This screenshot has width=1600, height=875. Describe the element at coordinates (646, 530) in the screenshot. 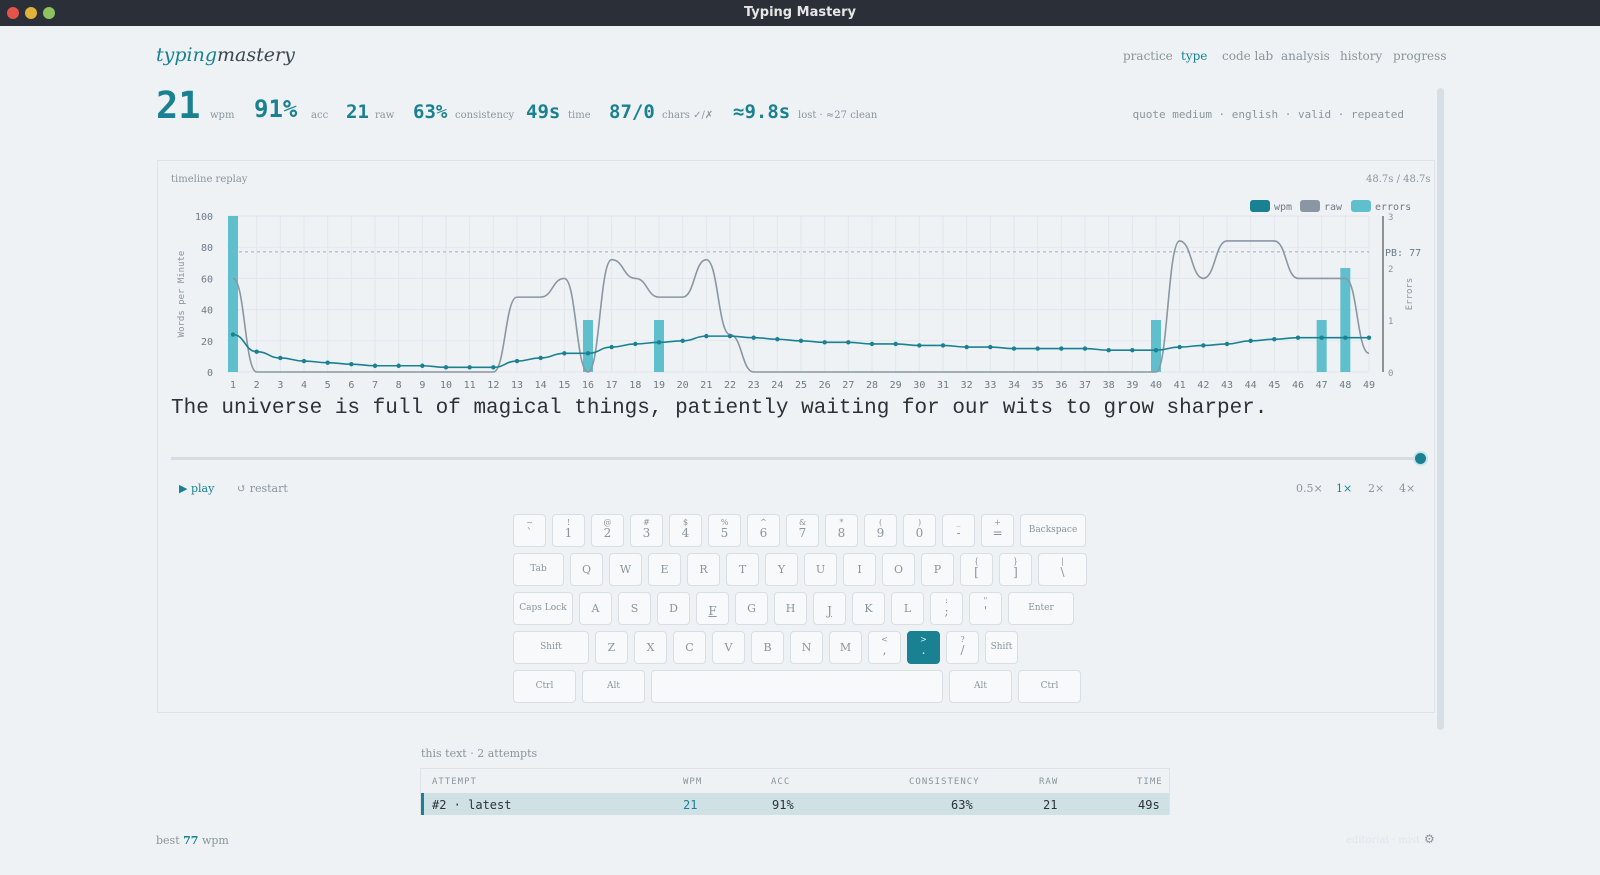

I see `key-3: #3` at that location.